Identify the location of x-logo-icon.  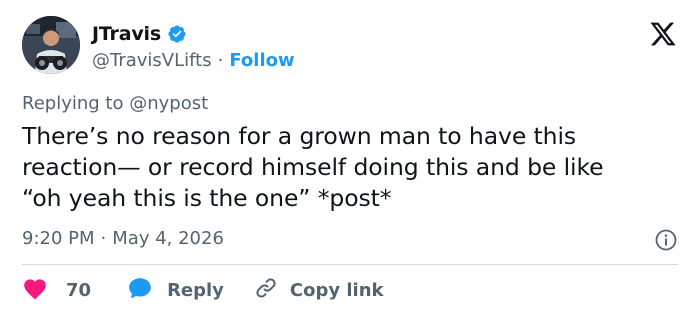
(663, 34).